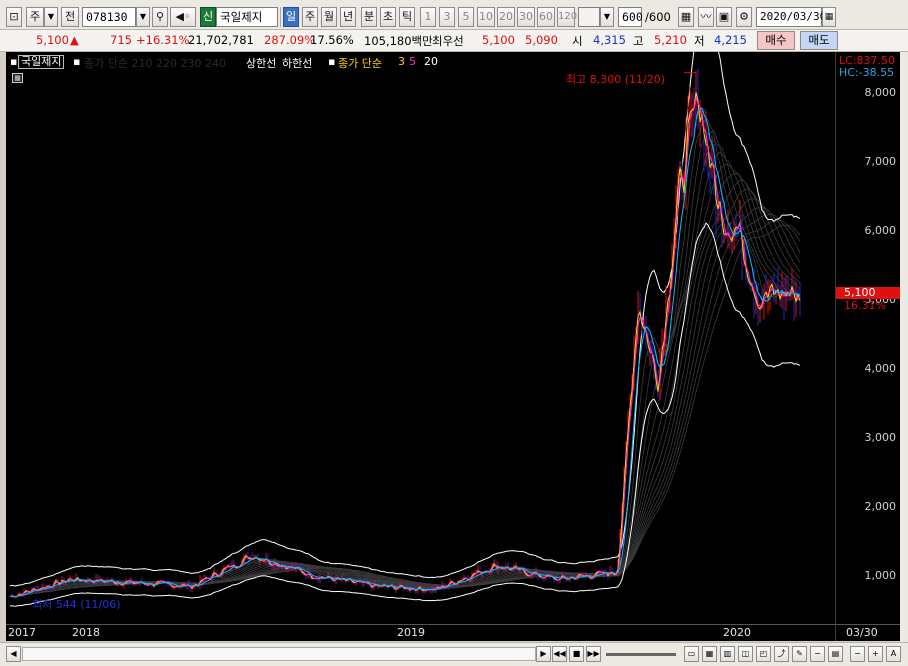 The width and height of the screenshot is (908, 666). I want to click on num-10: 10, so click(486, 17).